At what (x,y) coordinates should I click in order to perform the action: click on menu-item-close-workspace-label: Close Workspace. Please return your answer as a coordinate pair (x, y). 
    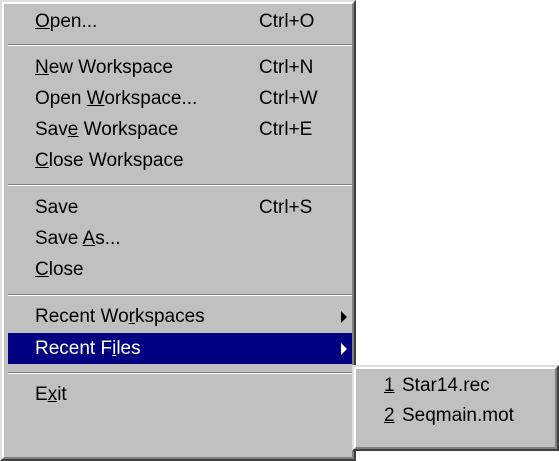
    Looking at the image, I should click on (109, 160).